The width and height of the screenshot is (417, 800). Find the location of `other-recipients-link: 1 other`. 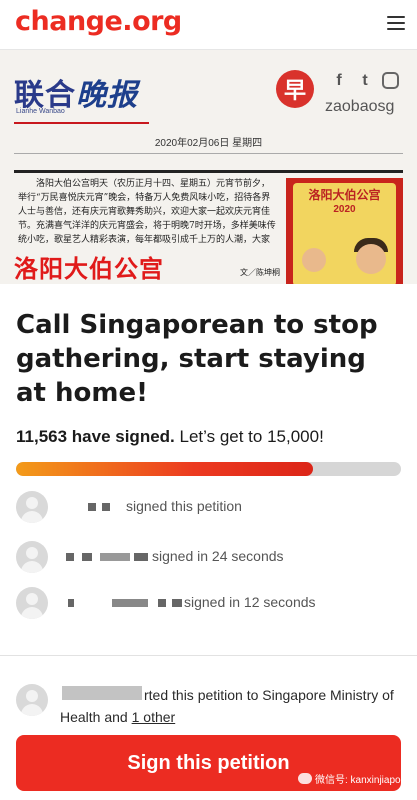

other-recipients-link: 1 other is located at coordinates (154, 717).